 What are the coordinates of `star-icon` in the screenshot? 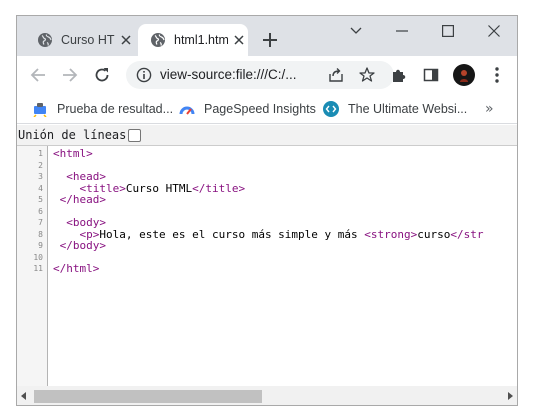 It's located at (367, 75).